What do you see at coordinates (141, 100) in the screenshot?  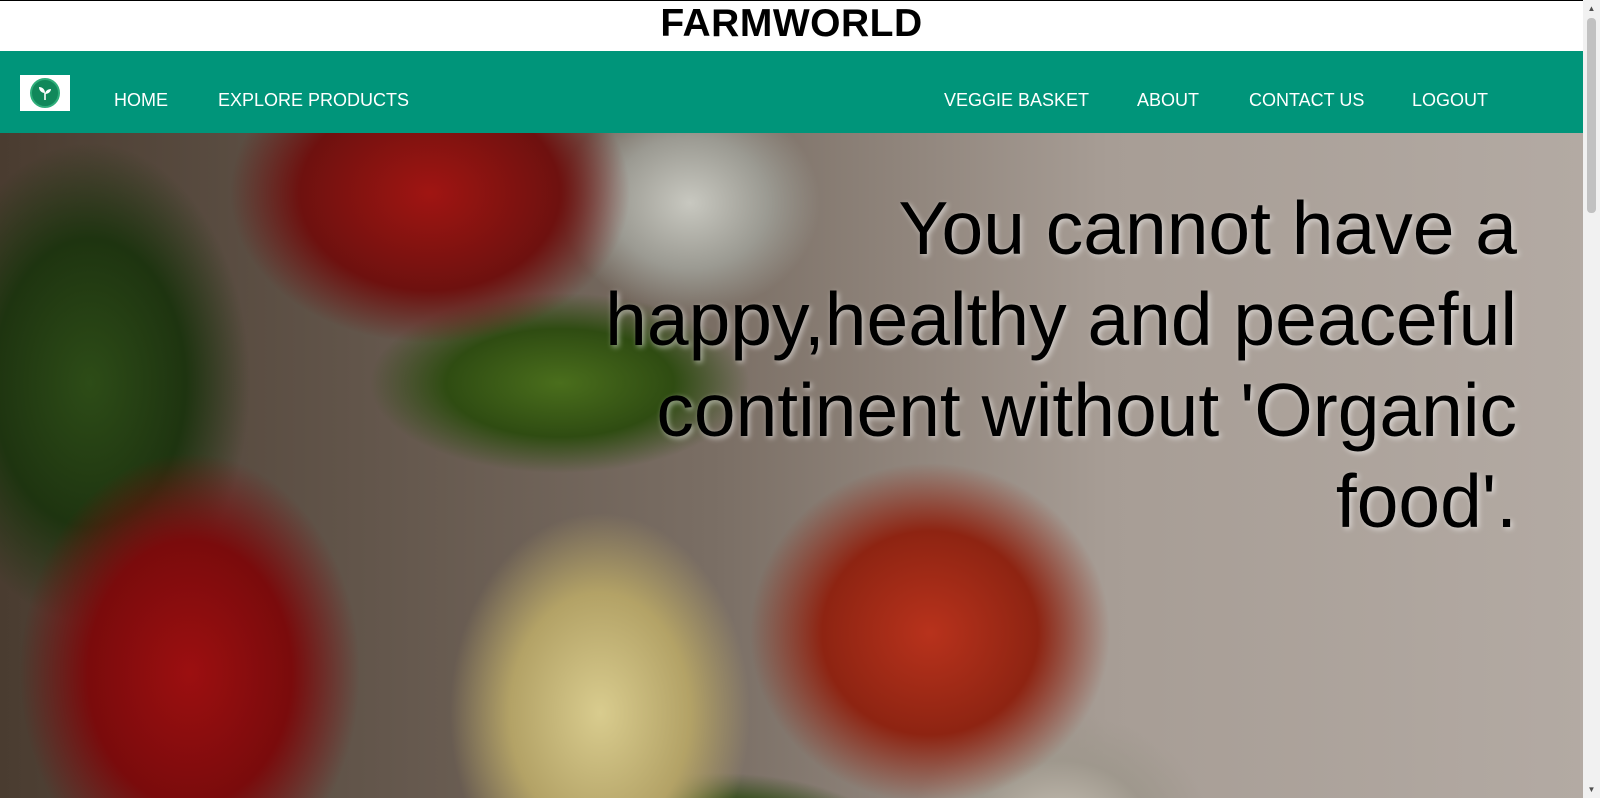 I see `nav-link-home: HOME` at bounding box center [141, 100].